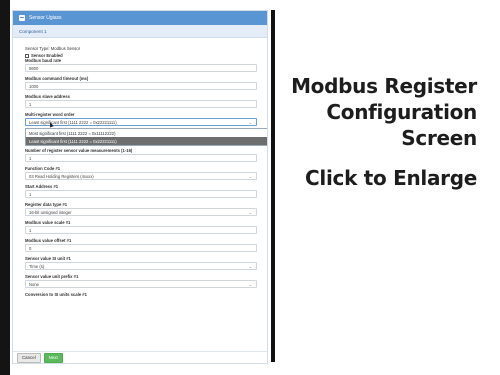 This screenshot has width=500, height=375. What do you see at coordinates (141, 230) in the screenshot?
I see `scale-input: 1` at bounding box center [141, 230].